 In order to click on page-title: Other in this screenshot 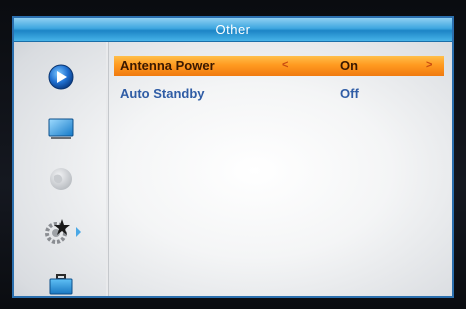, I will do `click(233, 29)`.